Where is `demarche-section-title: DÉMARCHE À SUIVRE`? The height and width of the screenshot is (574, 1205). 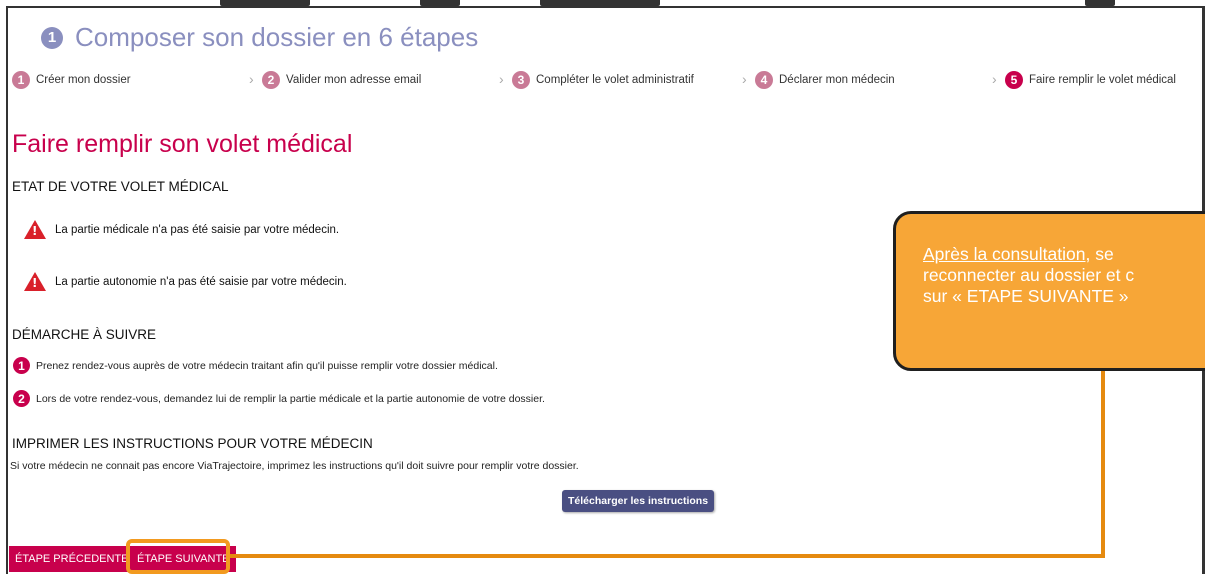 demarche-section-title: DÉMARCHE À SUIVRE is located at coordinates (84, 334).